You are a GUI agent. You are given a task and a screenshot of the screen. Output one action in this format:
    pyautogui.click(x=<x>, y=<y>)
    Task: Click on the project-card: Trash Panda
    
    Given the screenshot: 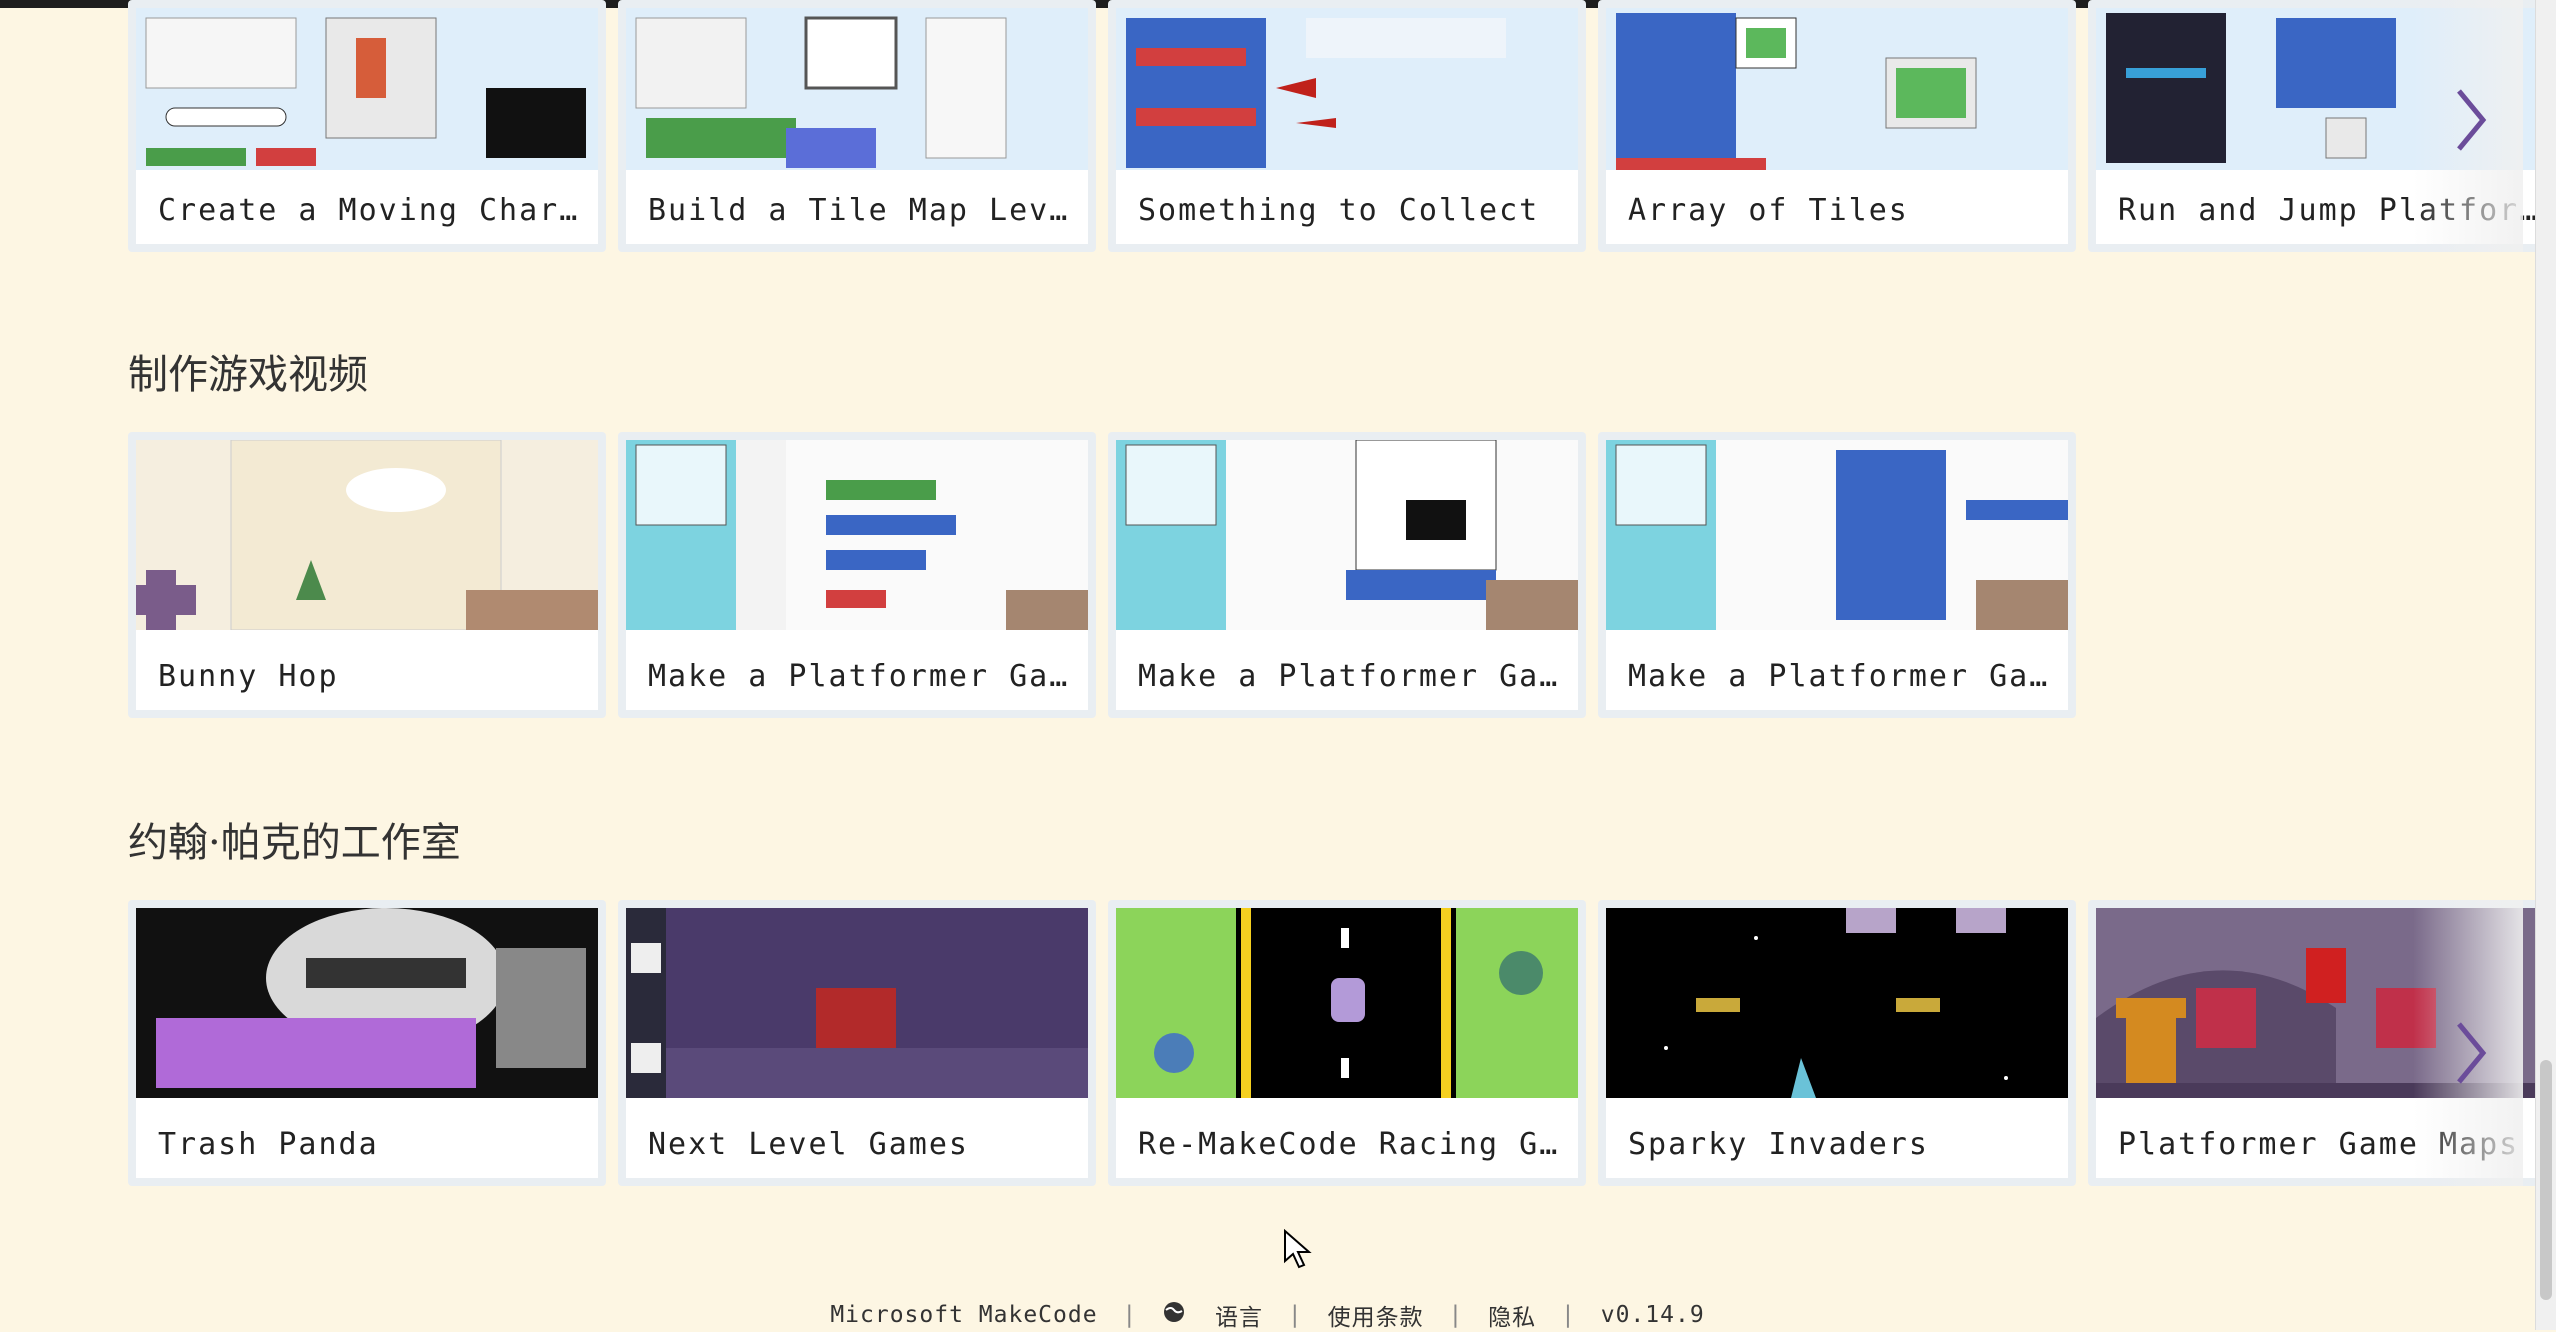 What is the action you would take?
    pyautogui.click(x=367, y=1043)
    